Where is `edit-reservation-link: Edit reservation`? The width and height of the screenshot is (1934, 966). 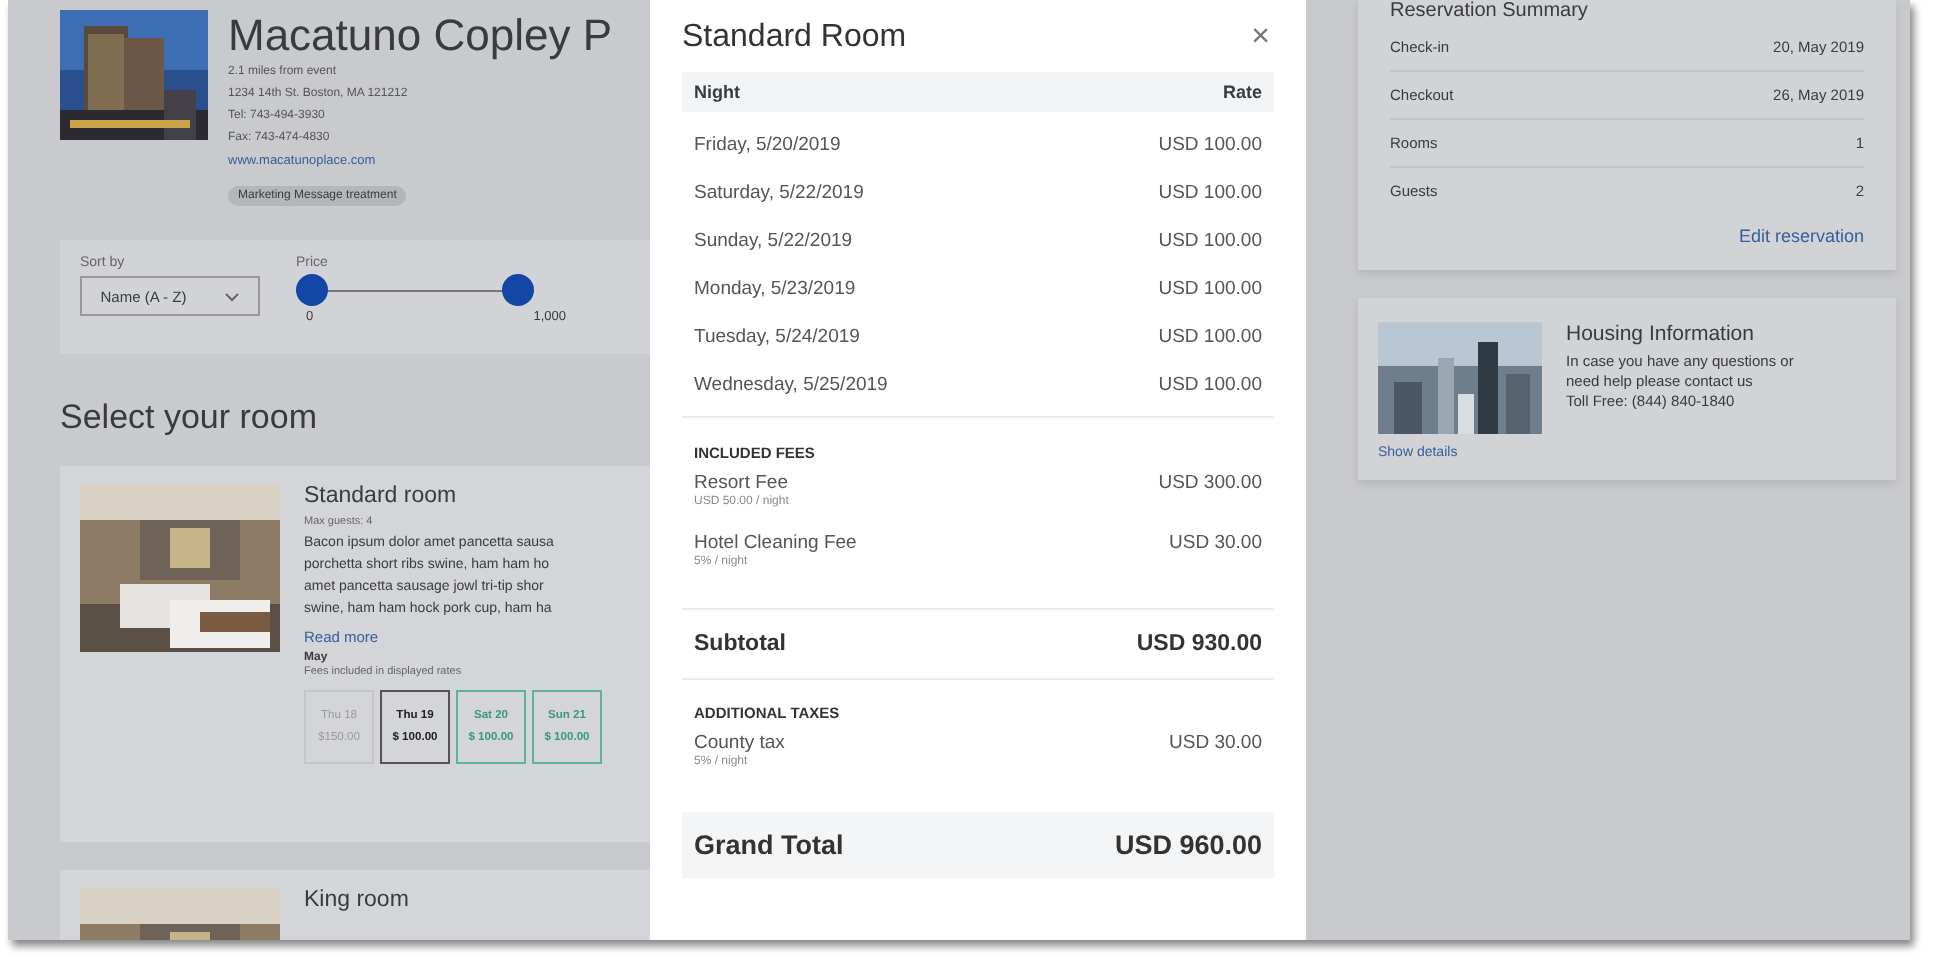
edit-reservation-link: Edit reservation is located at coordinates (1627, 236).